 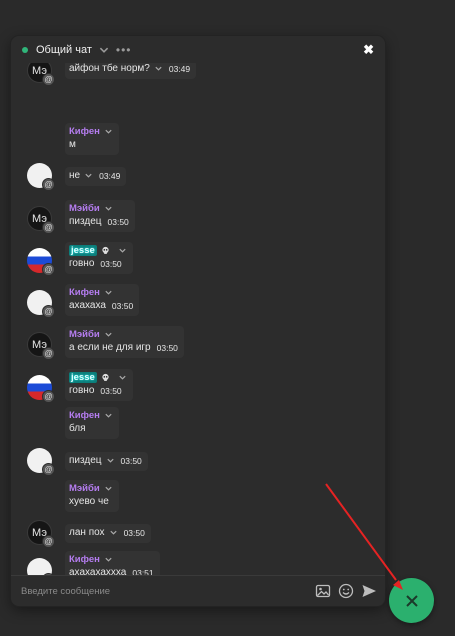 What do you see at coordinates (346, 591) in the screenshot?
I see `emoji-icon` at bounding box center [346, 591].